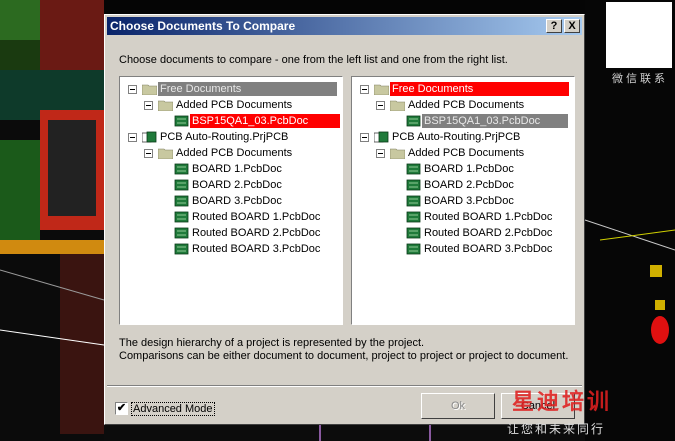 The image size is (675, 441). What do you see at coordinates (554, 26) in the screenshot?
I see `help-button: ?` at bounding box center [554, 26].